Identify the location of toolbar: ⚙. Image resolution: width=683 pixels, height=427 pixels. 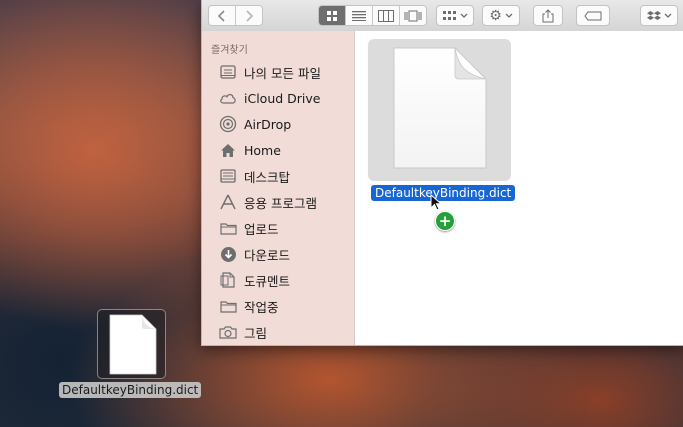
(442, 16).